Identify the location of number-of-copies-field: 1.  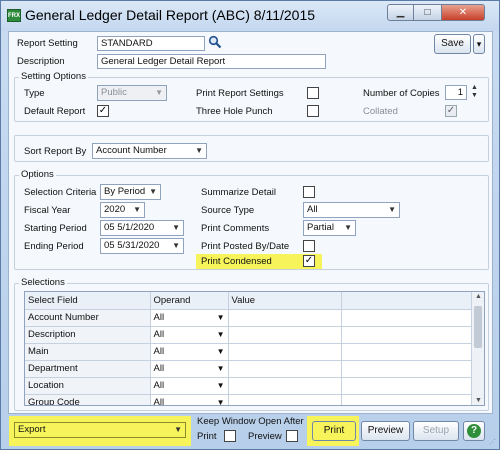
(456, 92).